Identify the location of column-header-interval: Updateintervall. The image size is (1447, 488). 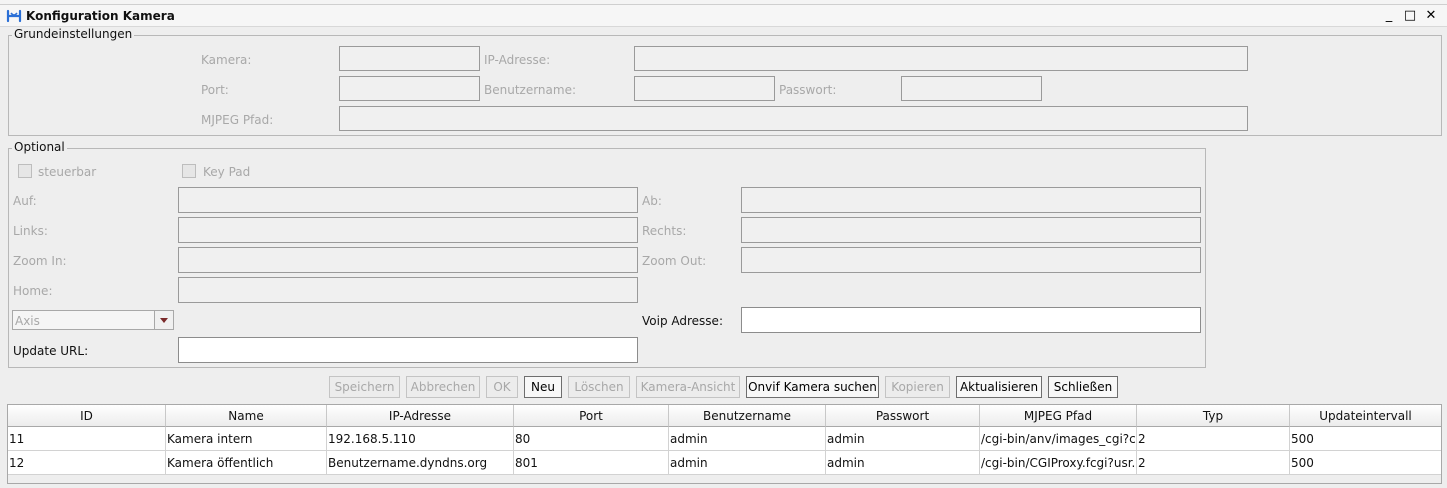
(1365, 416).